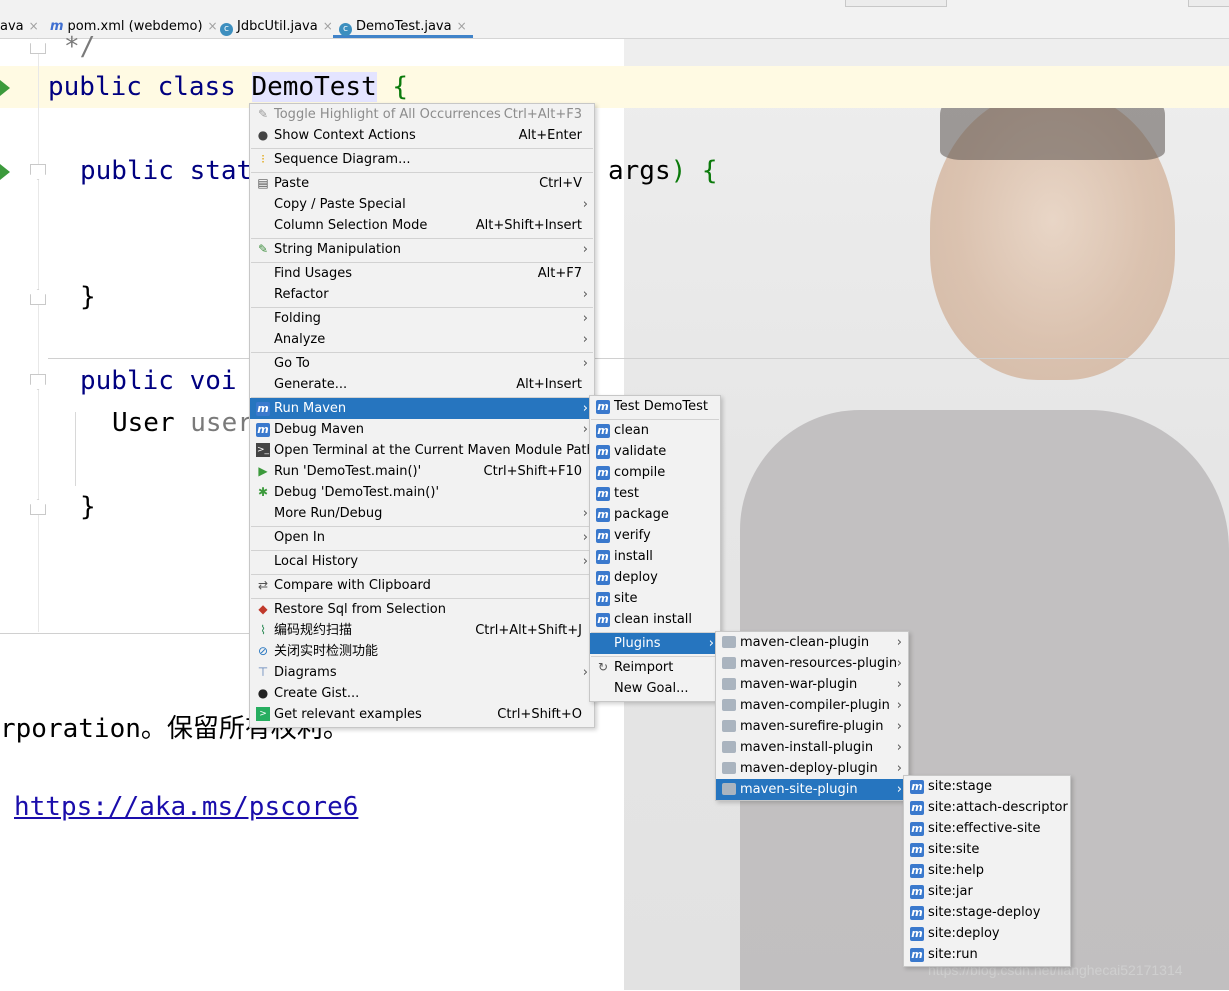 The height and width of the screenshot is (991, 1229). Describe the element at coordinates (422, 429) in the screenshot. I see `menu-item-debug-maven: m Debug Maven ›` at that location.